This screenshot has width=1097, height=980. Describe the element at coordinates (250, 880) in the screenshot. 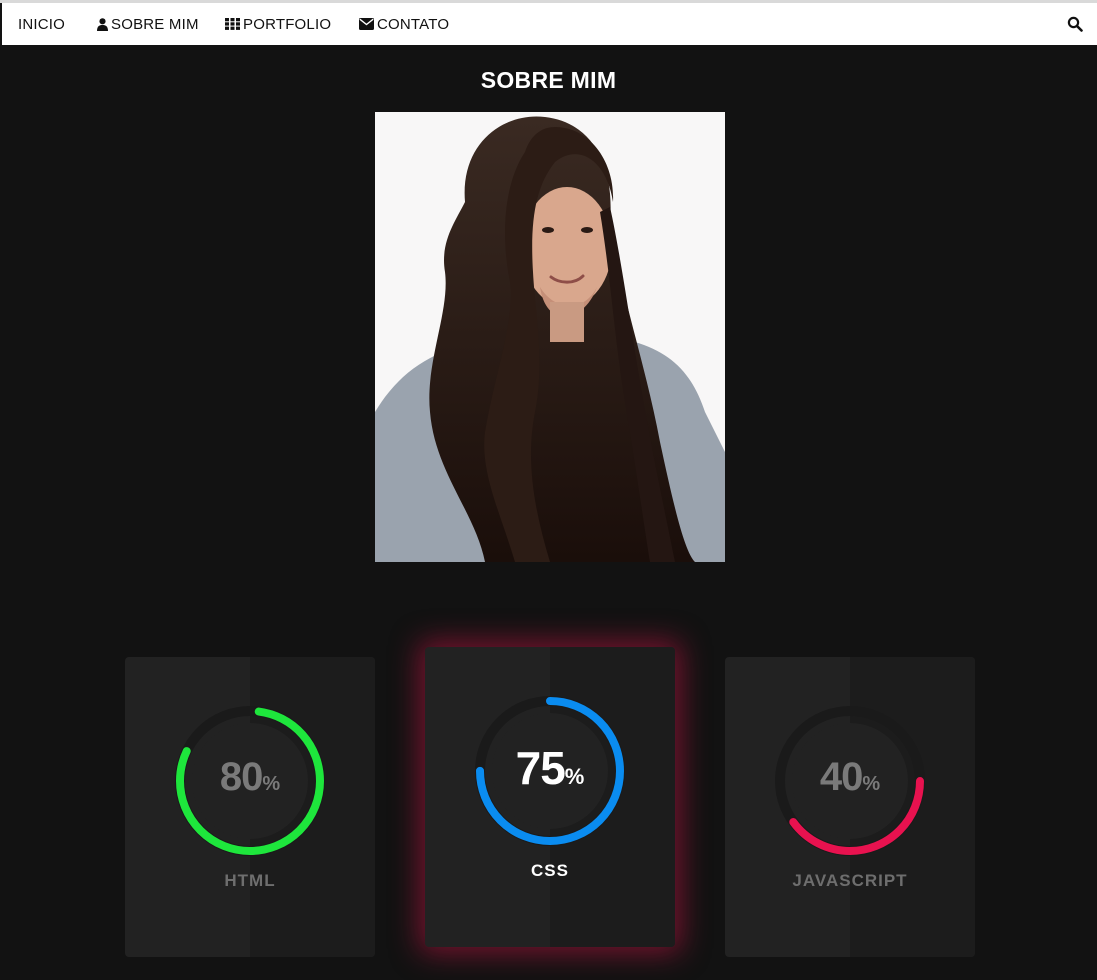

I see `skill-label: HTML` at that location.